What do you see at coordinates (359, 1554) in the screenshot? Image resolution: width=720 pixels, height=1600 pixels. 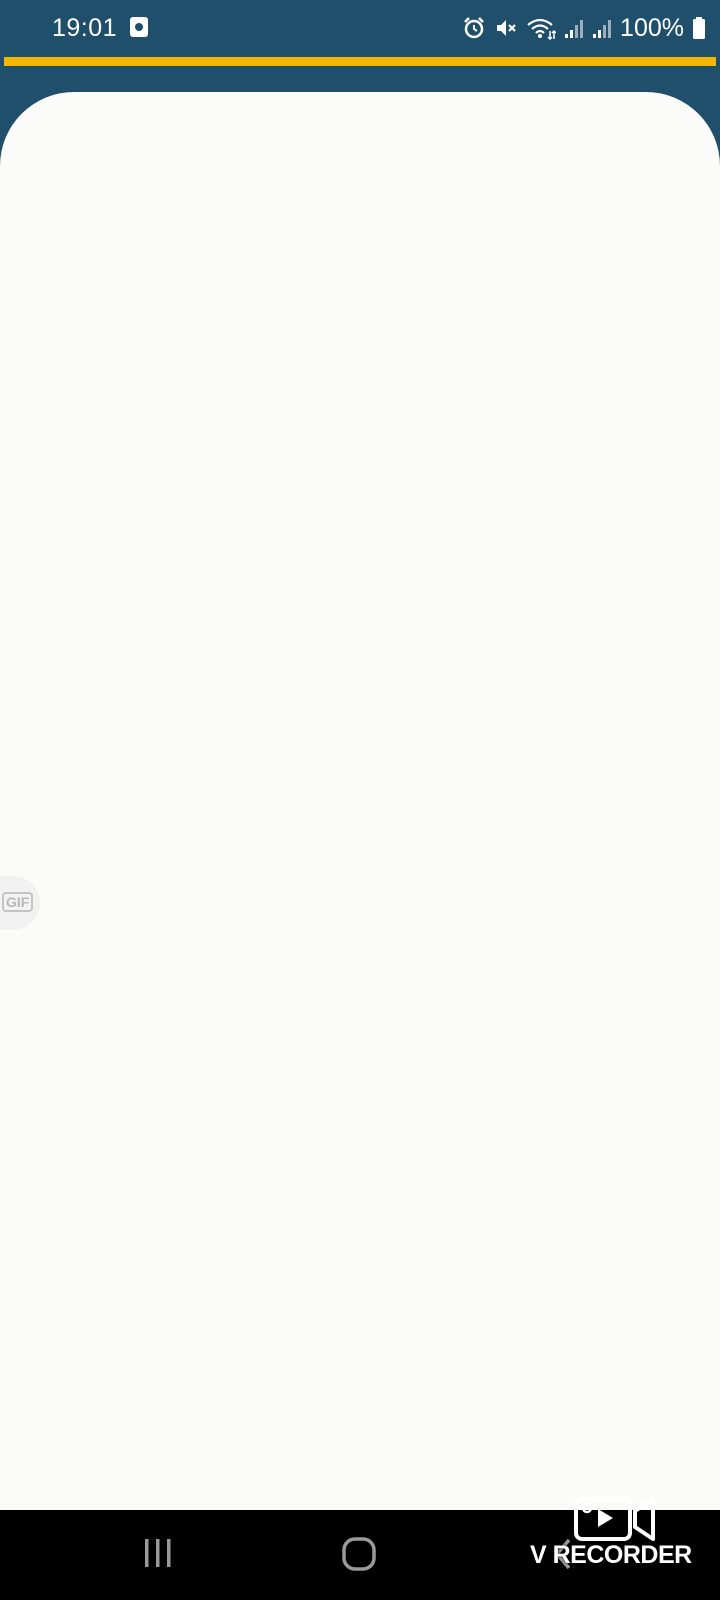 I see `home-icon` at bounding box center [359, 1554].